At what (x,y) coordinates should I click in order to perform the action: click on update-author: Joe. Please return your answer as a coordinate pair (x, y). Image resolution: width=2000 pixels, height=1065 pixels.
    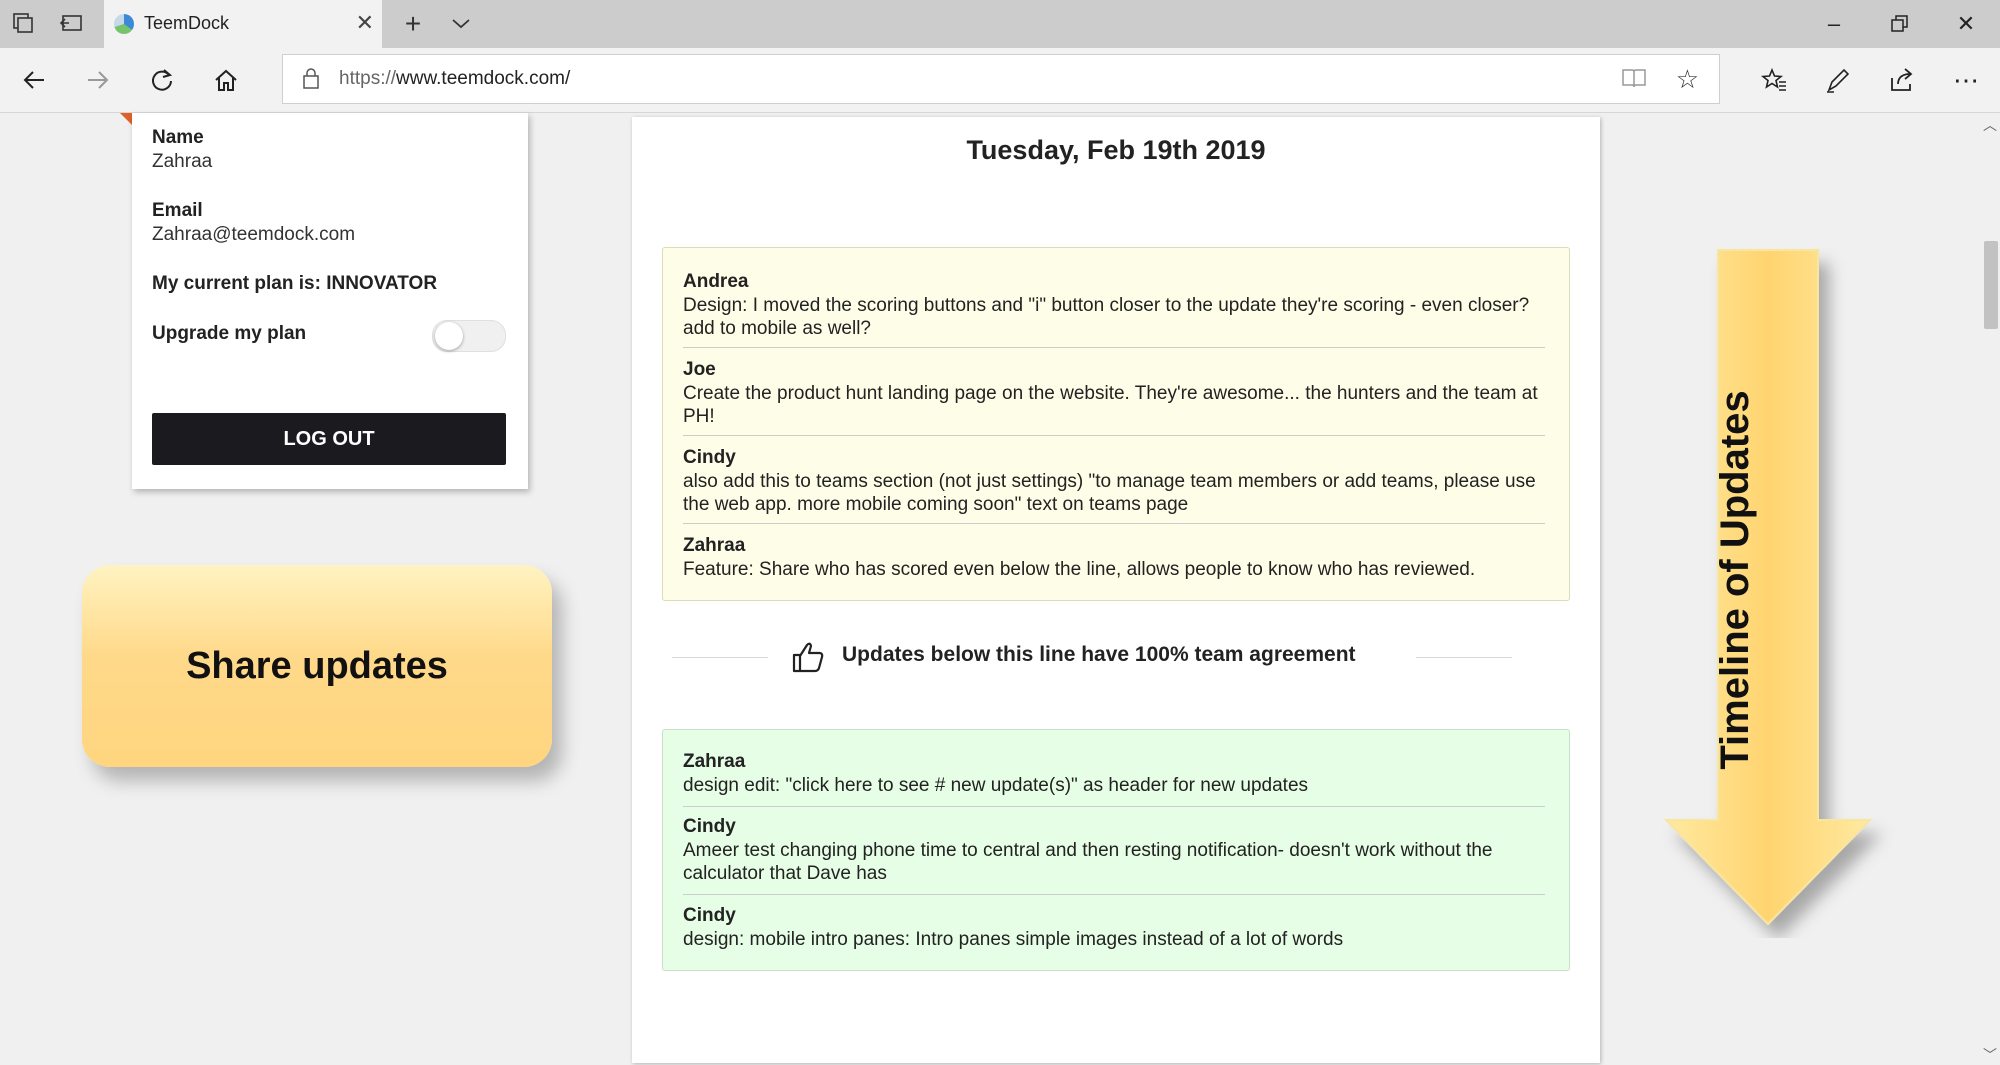
    Looking at the image, I should click on (699, 369).